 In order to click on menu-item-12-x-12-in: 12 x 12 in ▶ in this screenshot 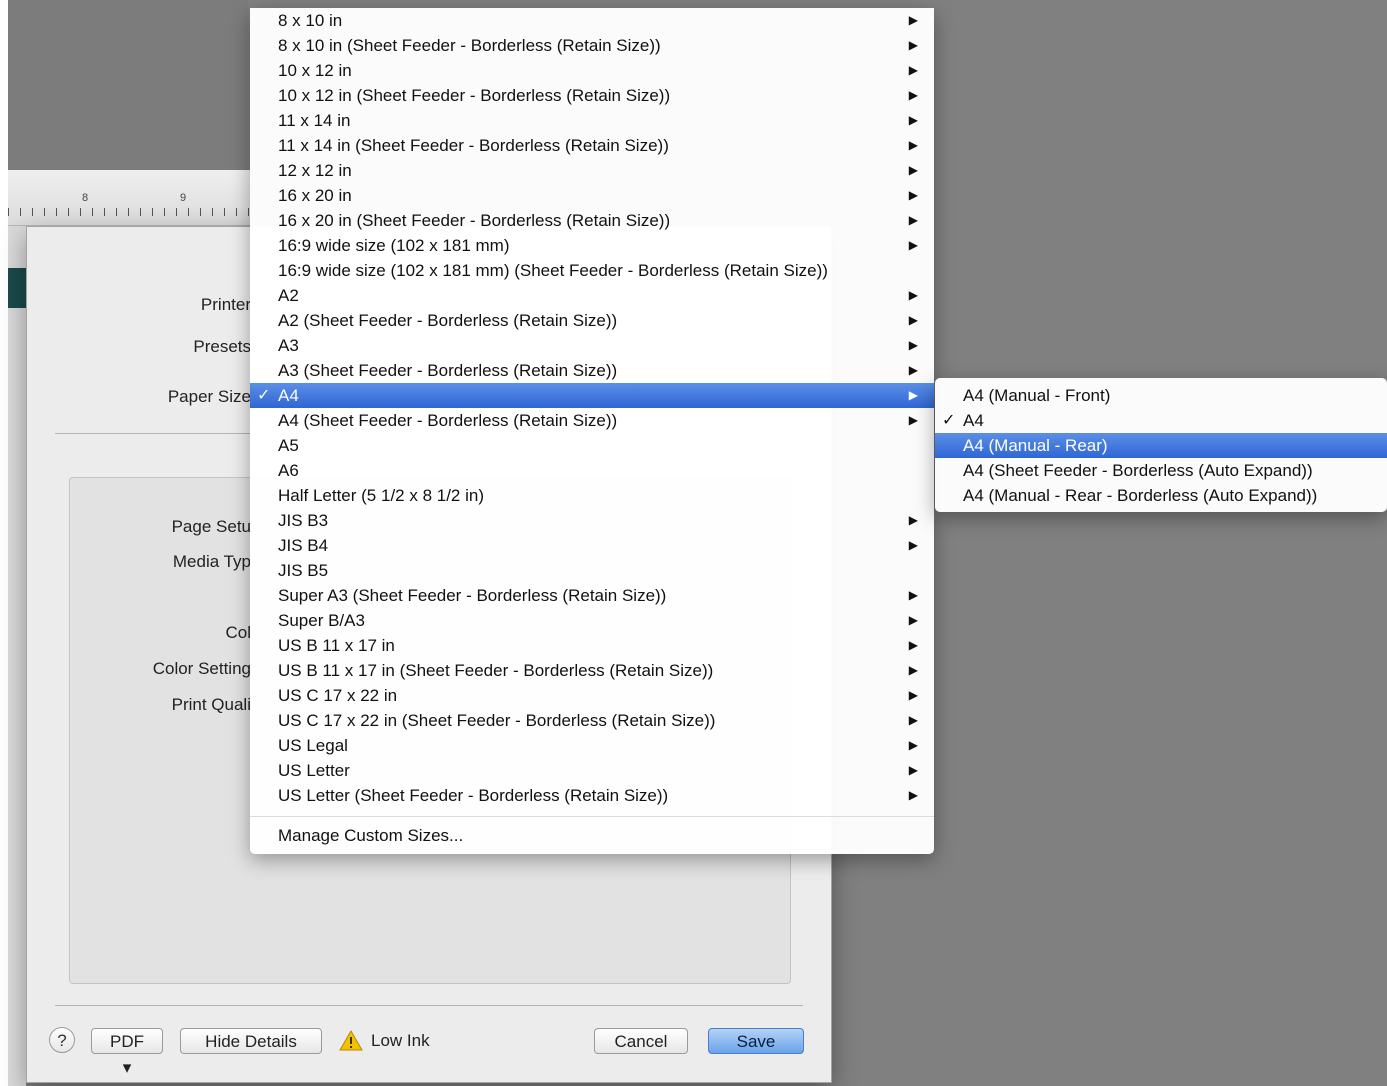, I will do `click(592, 170)`.